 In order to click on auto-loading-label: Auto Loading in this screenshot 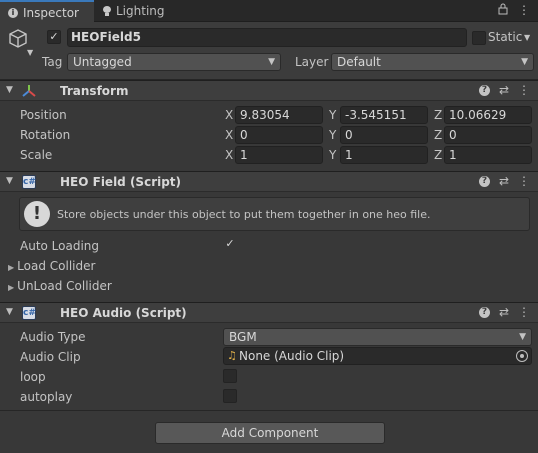, I will do `click(60, 246)`.